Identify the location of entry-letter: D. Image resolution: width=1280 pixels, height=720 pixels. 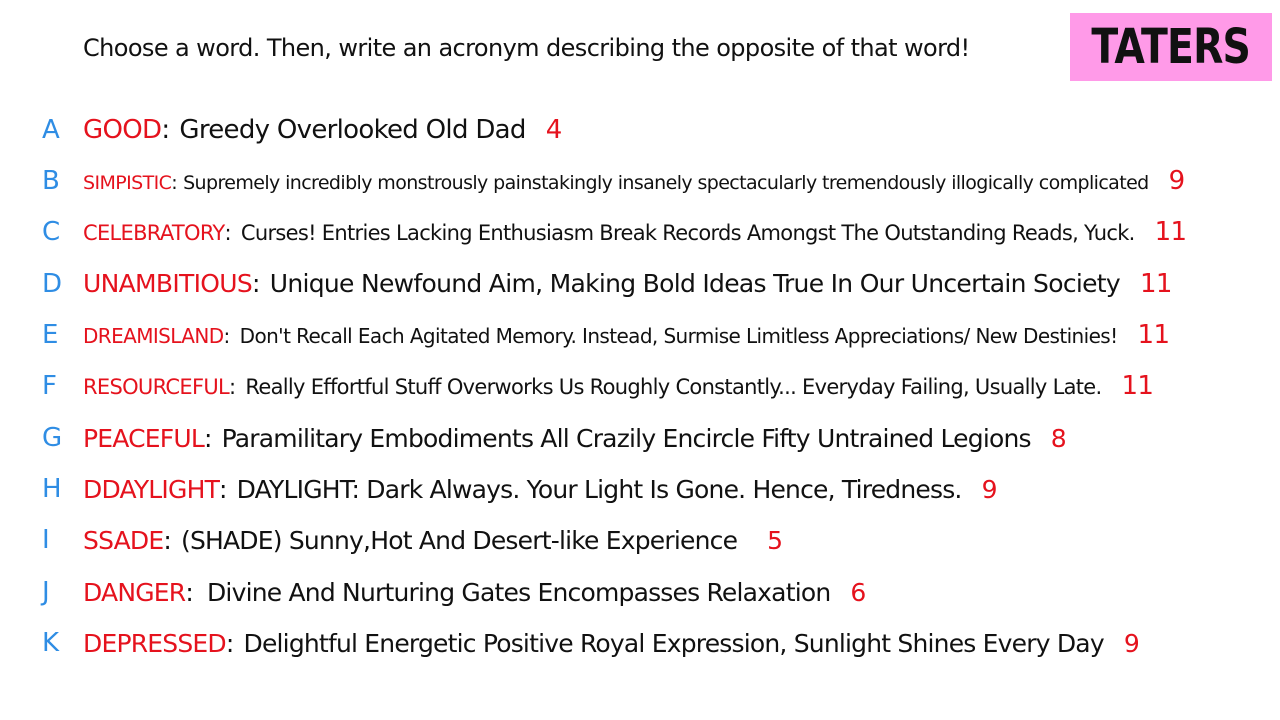
(52, 284).